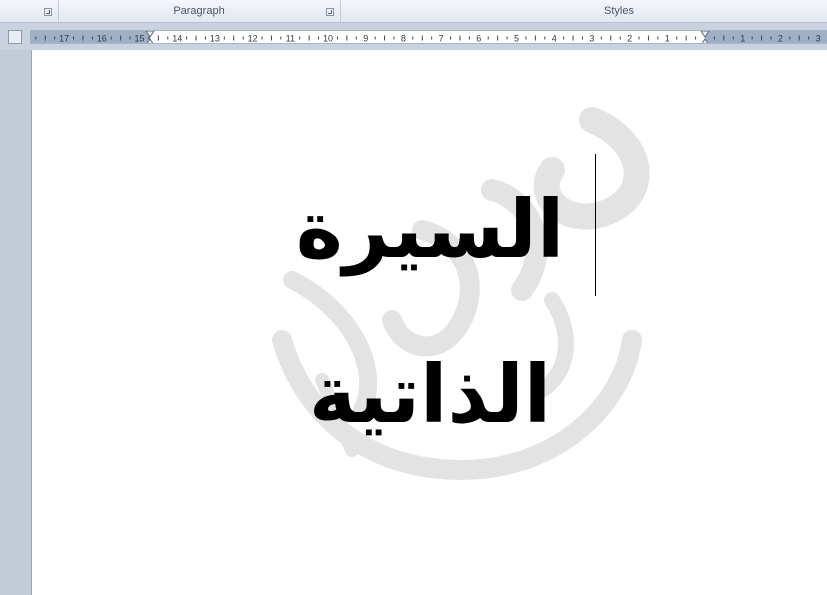  Describe the element at coordinates (330, 12) in the screenshot. I see `paragraph-dialog-launcher-icon` at that location.